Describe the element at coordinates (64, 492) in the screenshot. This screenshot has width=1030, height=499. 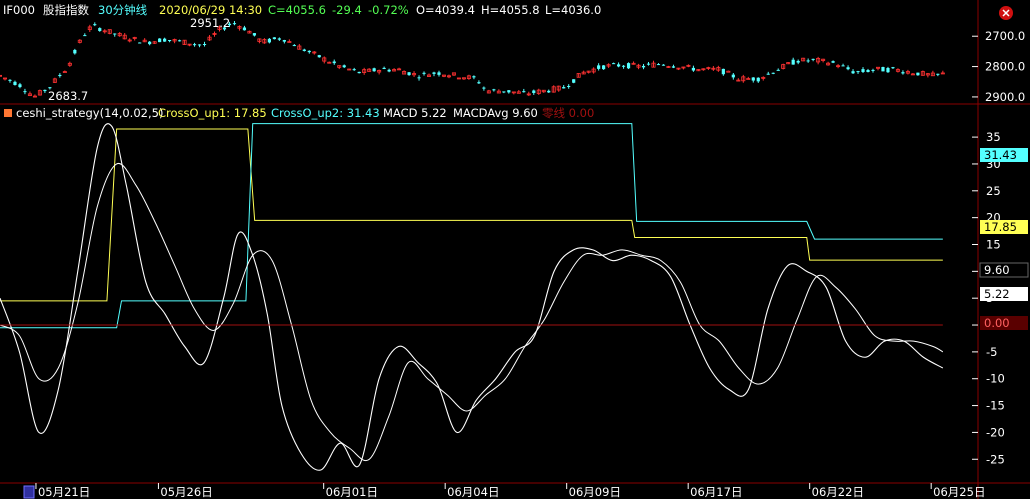
I see `date-tick-label: 05月21日` at that location.